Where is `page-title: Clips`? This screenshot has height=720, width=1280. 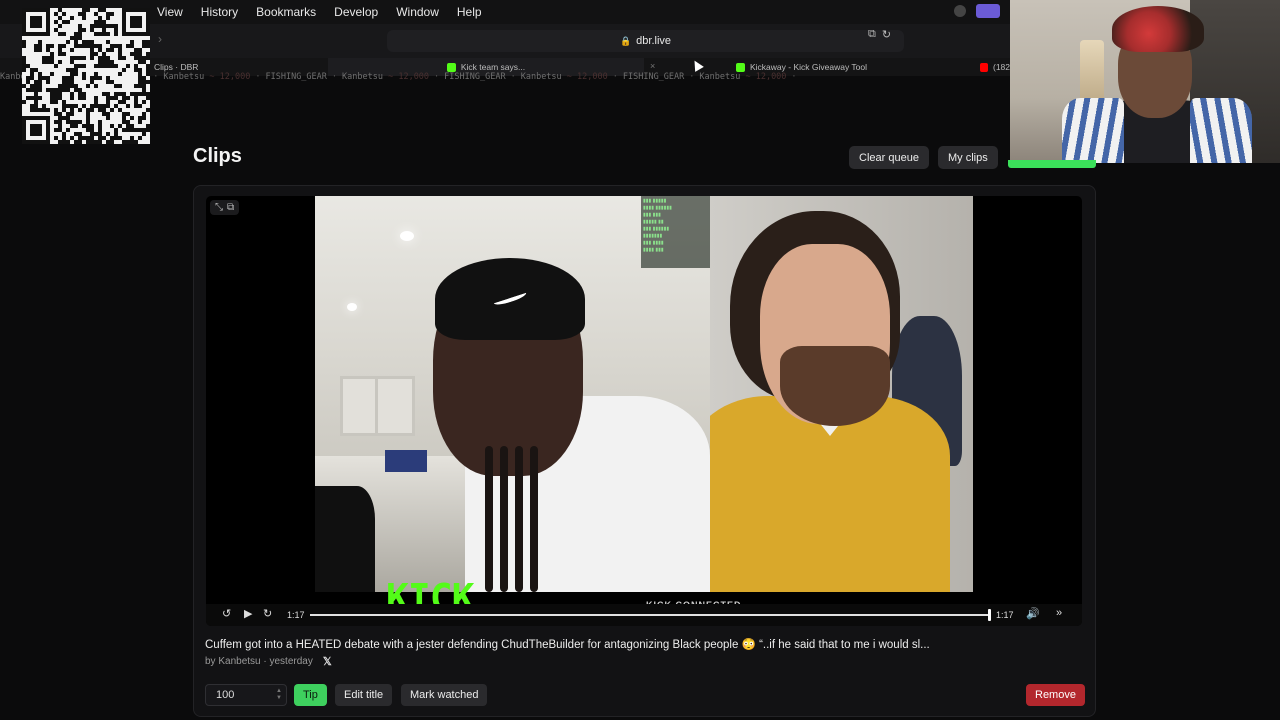
page-title: Clips is located at coordinates (217, 156).